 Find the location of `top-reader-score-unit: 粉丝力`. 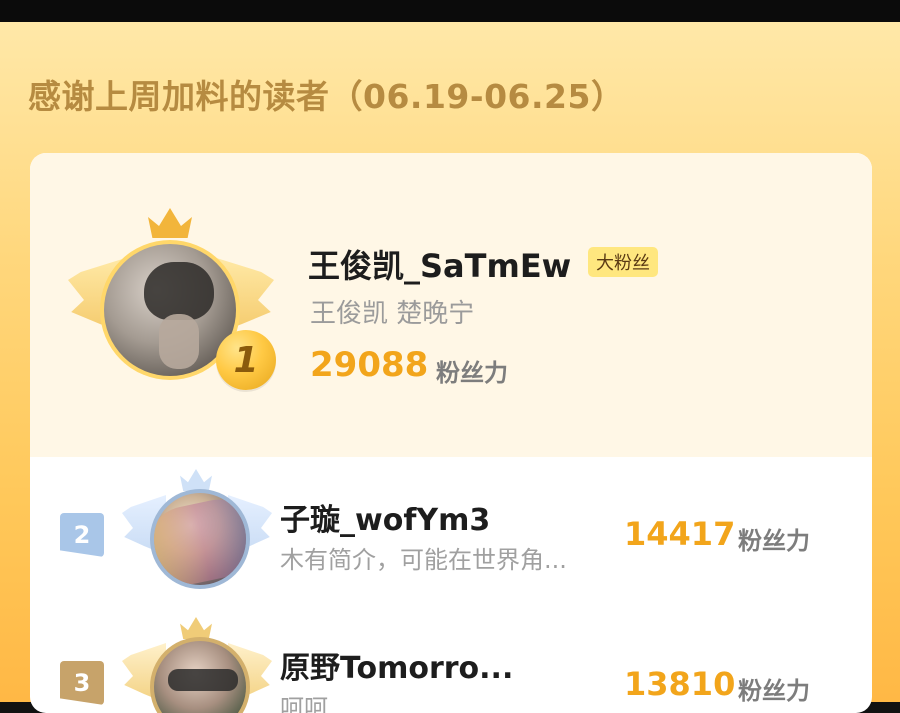

top-reader-score-unit: 粉丝力 is located at coordinates (472, 373).